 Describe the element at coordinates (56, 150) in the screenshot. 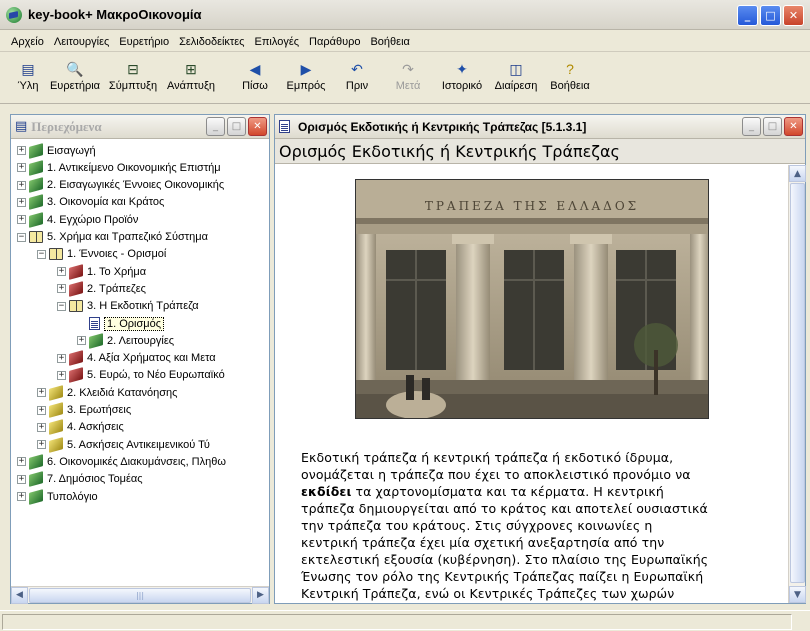

I see `tree-item: + Εισαγωγή` at that location.